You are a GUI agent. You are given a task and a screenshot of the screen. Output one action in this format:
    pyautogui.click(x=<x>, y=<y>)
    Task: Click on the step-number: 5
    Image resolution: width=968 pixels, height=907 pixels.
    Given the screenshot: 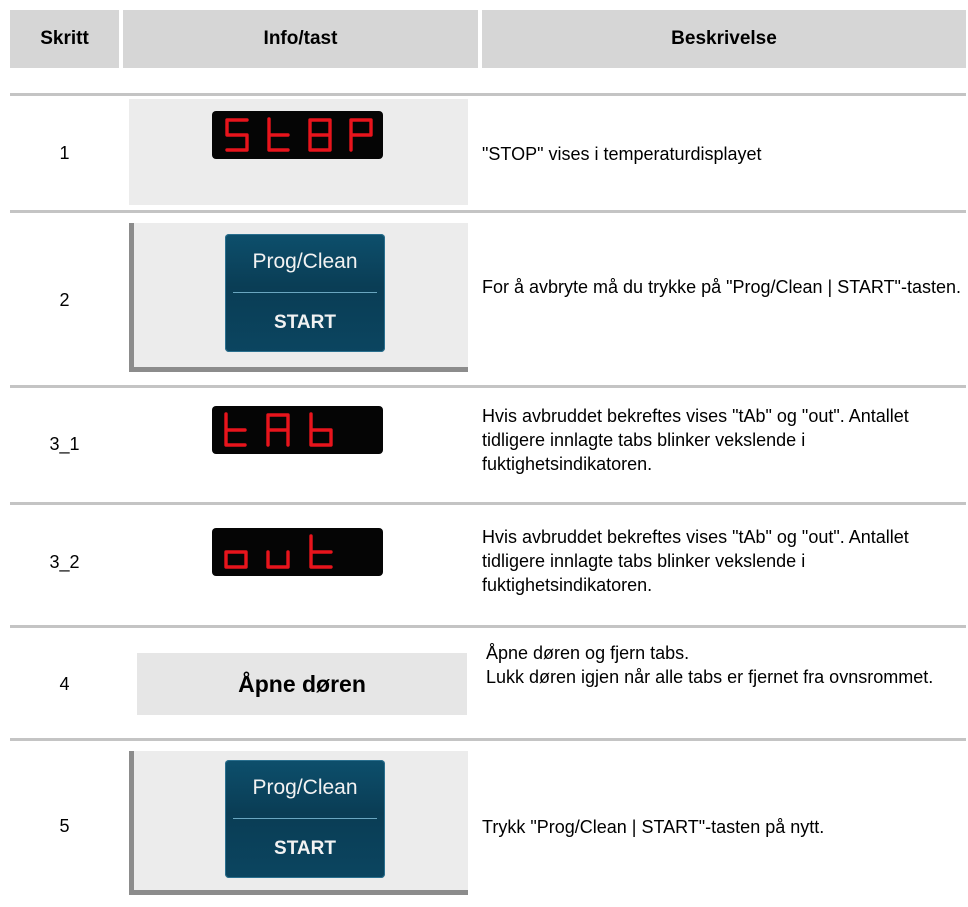 What is the action you would take?
    pyautogui.click(x=64, y=826)
    